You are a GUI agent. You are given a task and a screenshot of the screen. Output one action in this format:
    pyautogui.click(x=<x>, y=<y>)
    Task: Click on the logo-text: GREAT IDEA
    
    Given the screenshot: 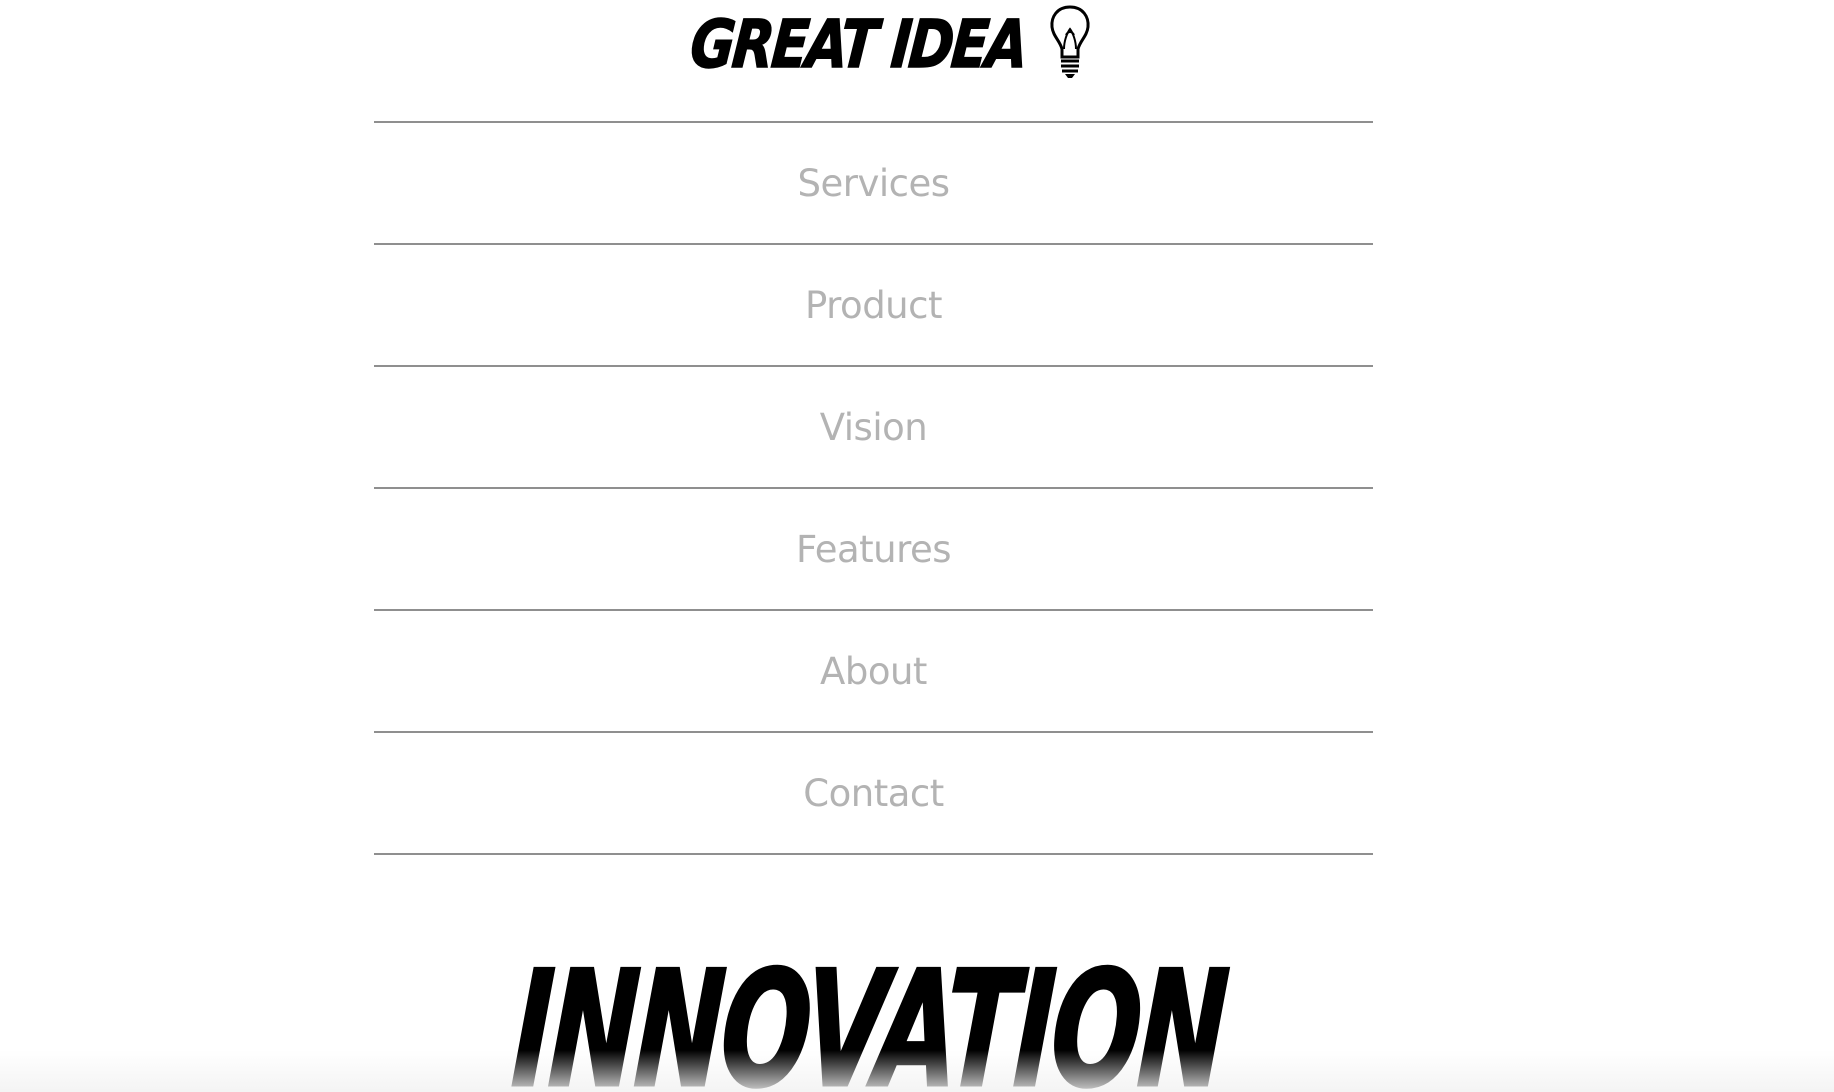 What is the action you would take?
    pyautogui.click(x=858, y=44)
    